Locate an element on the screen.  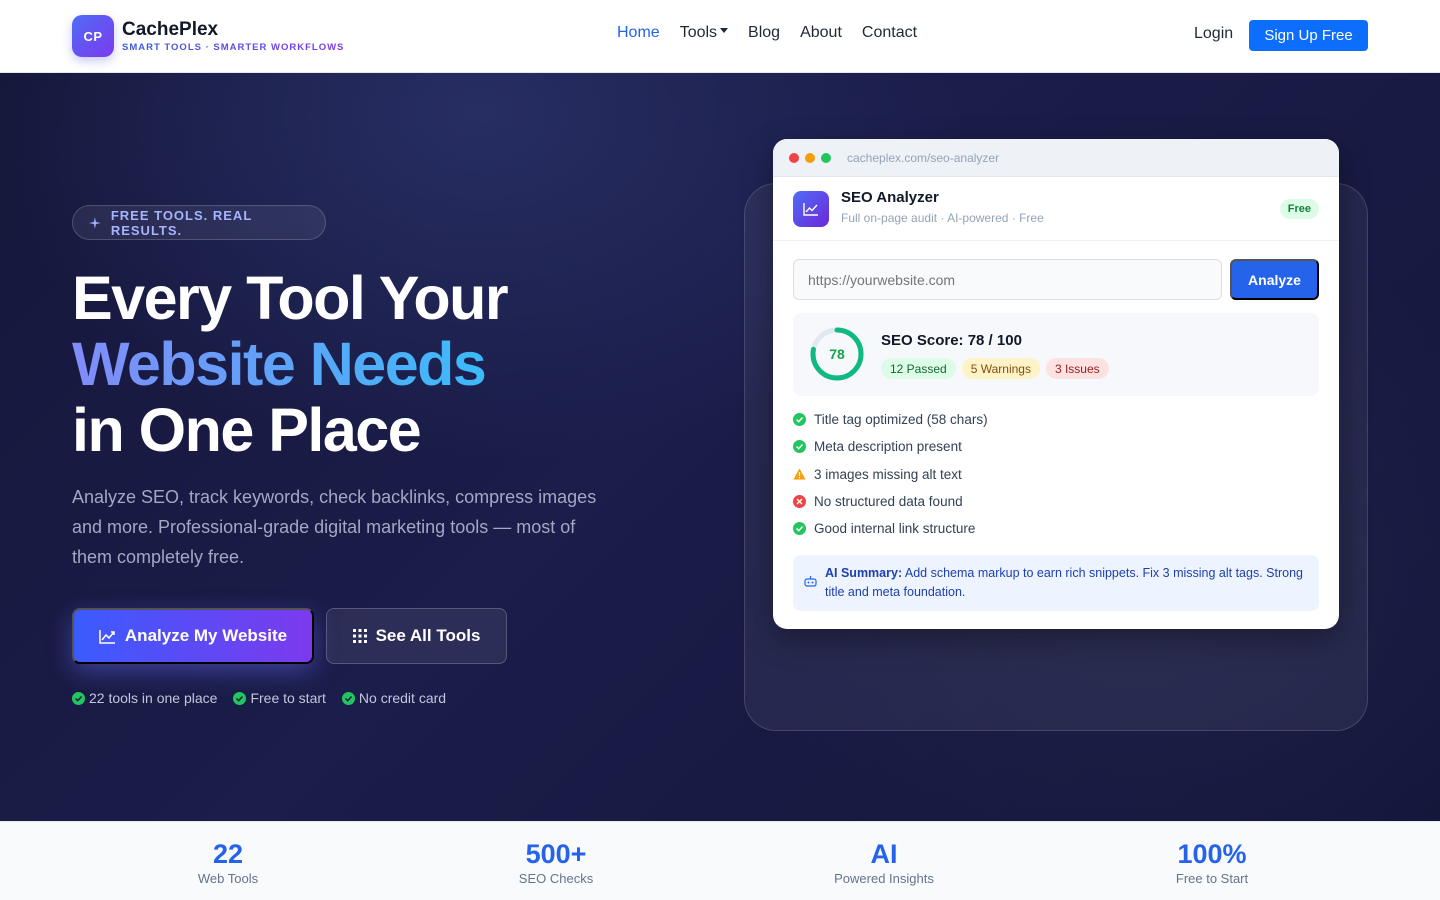
stat-label: Web Tools is located at coordinates (228, 878).